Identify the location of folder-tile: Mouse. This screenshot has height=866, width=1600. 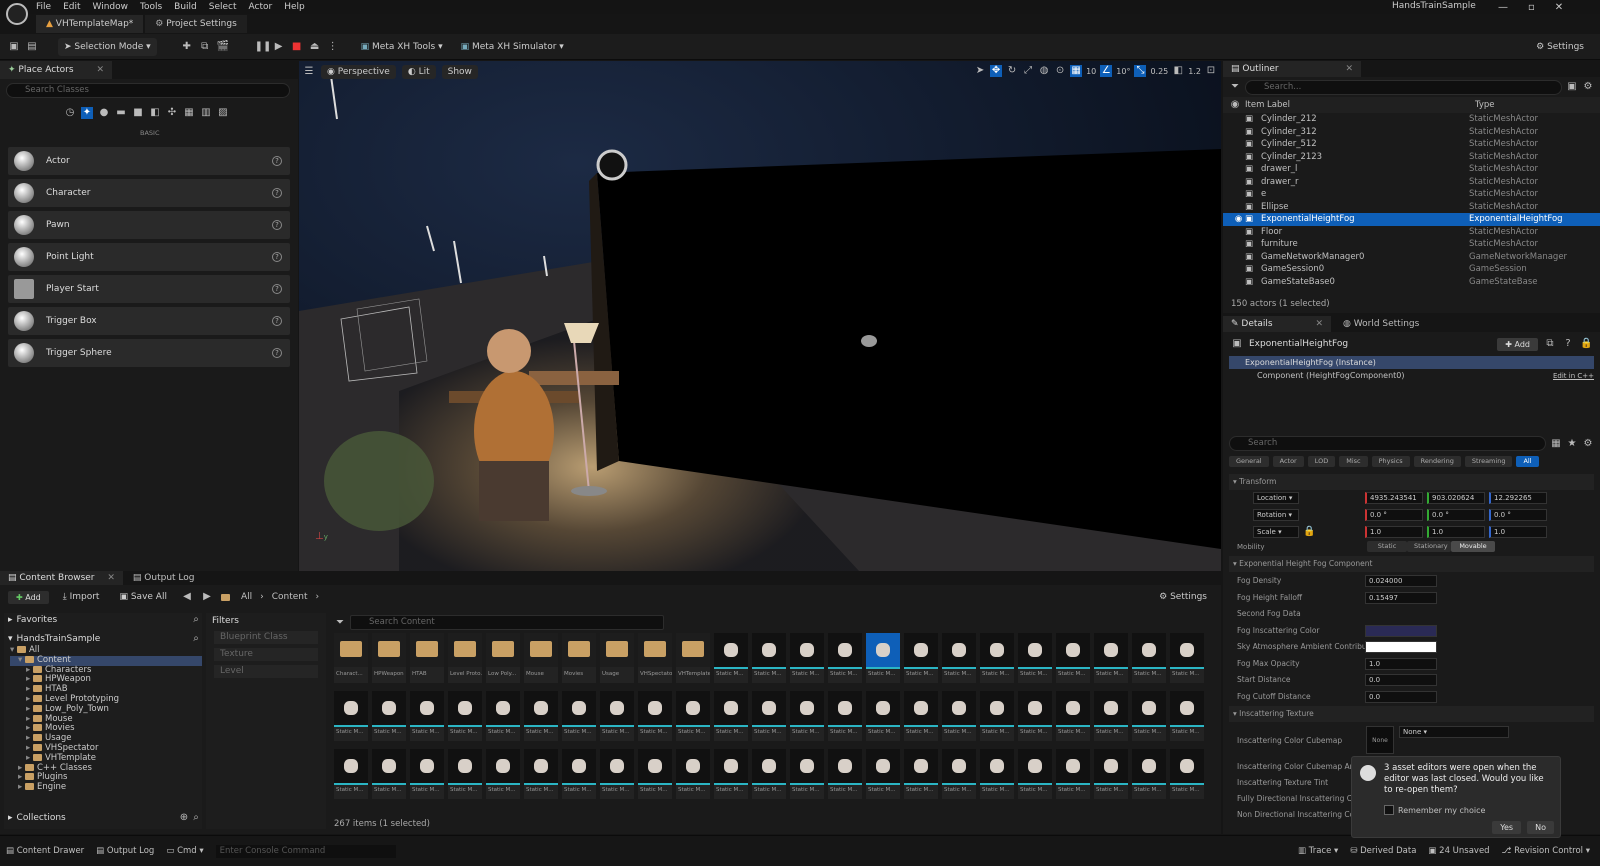
(541, 658).